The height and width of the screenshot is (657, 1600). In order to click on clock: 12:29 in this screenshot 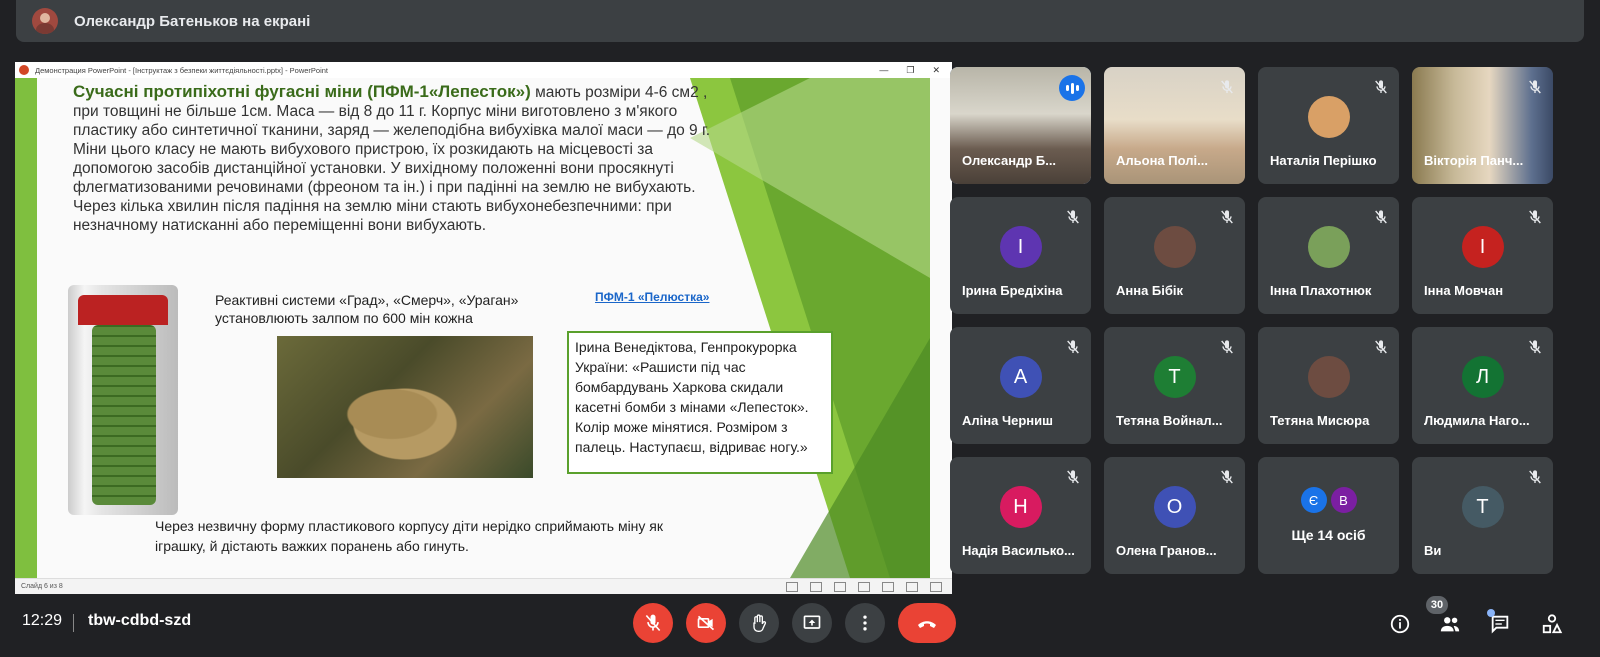, I will do `click(42, 620)`.